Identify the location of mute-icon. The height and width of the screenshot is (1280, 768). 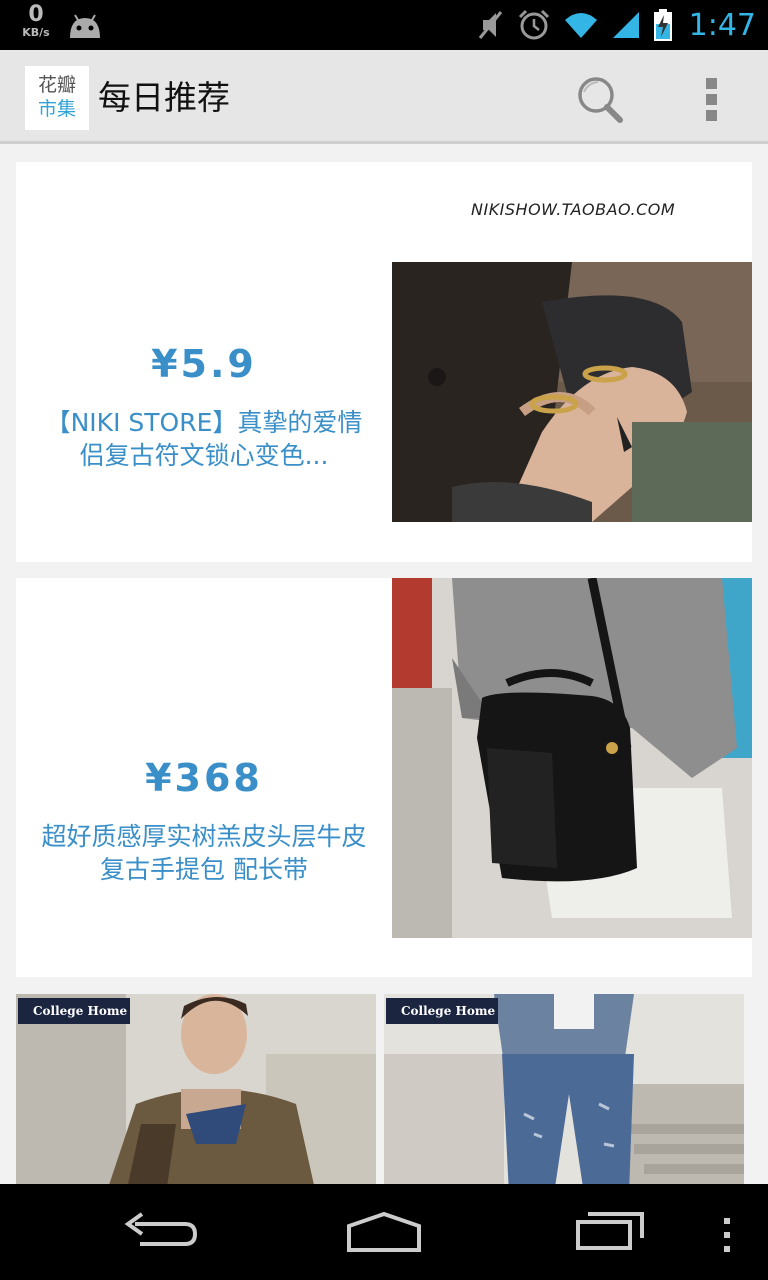
(490, 25).